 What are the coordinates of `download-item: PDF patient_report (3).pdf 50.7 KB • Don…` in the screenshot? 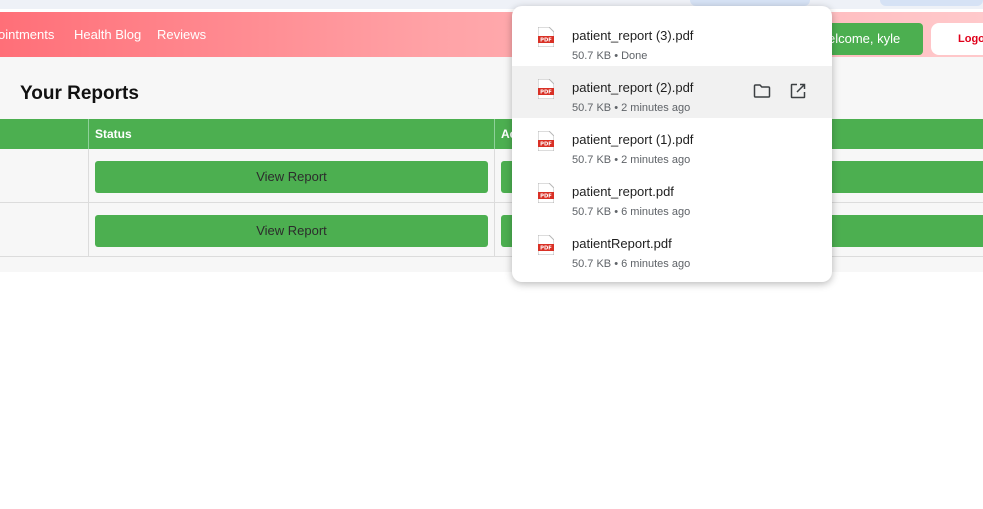 It's located at (672, 40).